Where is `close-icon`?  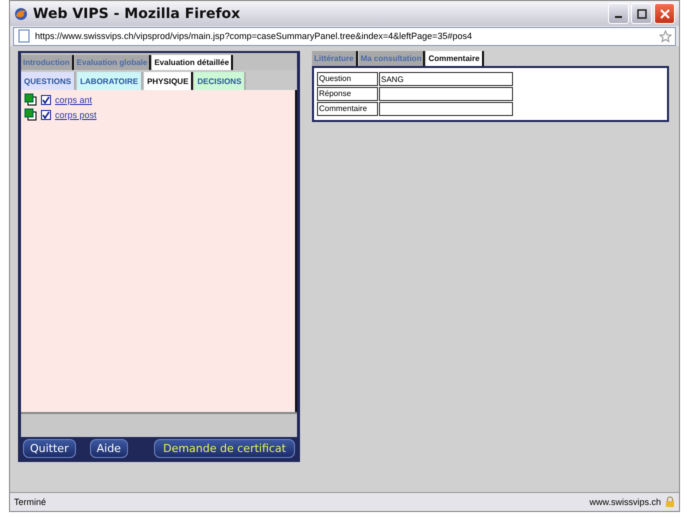 close-icon is located at coordinates (665, 13).